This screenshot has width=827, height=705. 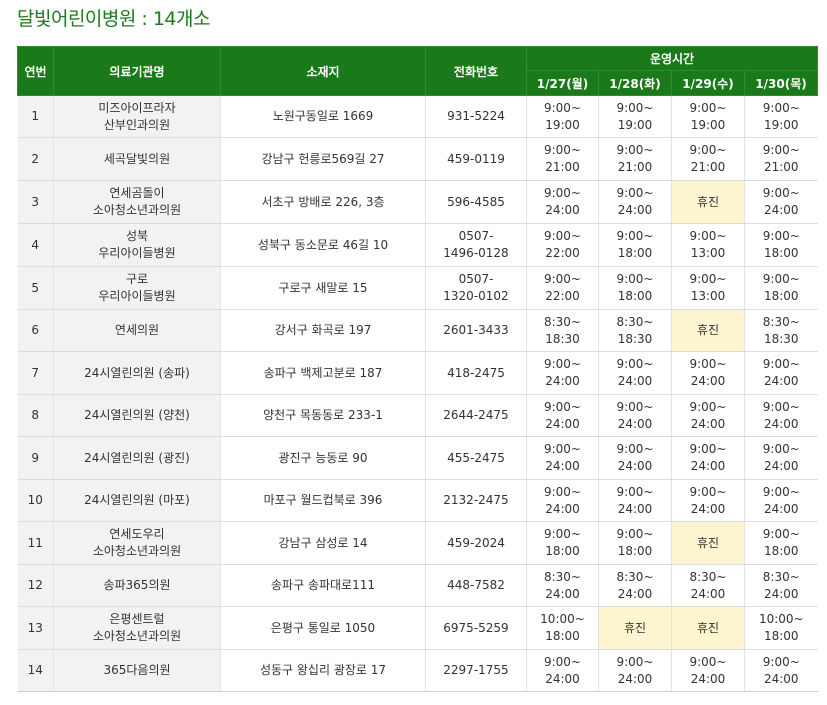 What do you see at coordinates (137, 458) in the screenshot?
I see `cell-name: 24시열린의원 (광진)` at bounding box center [137, 458].